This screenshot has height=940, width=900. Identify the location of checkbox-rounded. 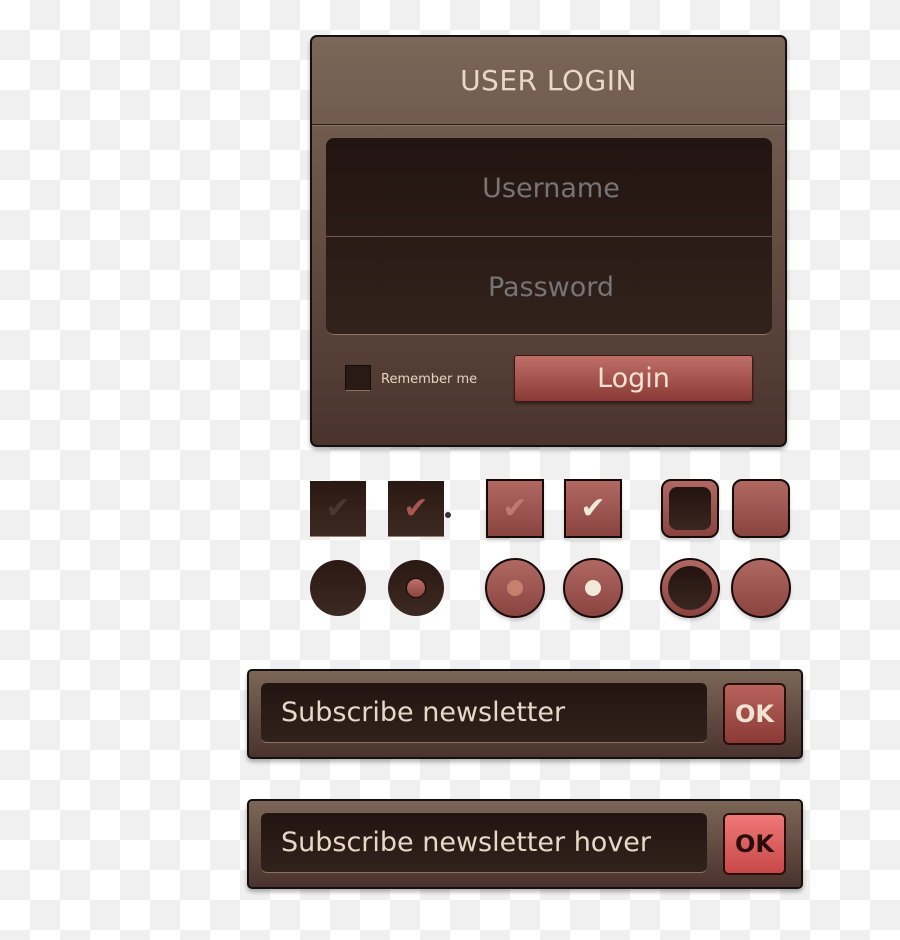
(761, 508).